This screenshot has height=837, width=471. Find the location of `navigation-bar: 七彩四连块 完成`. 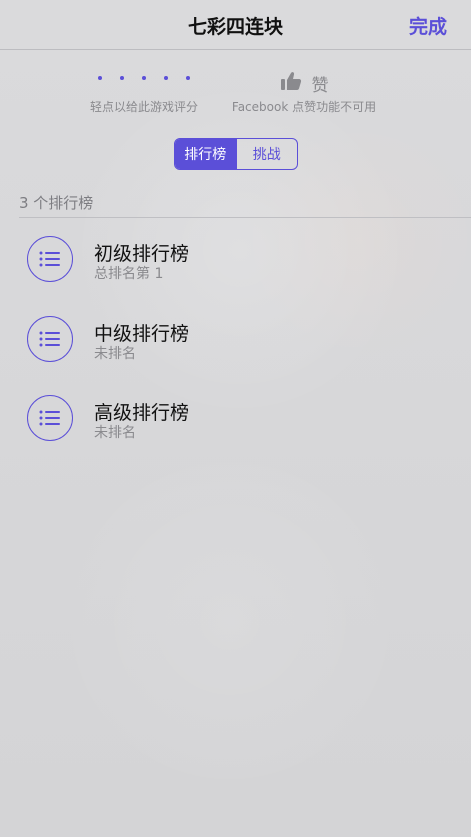

navigation-bar: 七彩四连块 完成 is located at coordinates (235, 25).